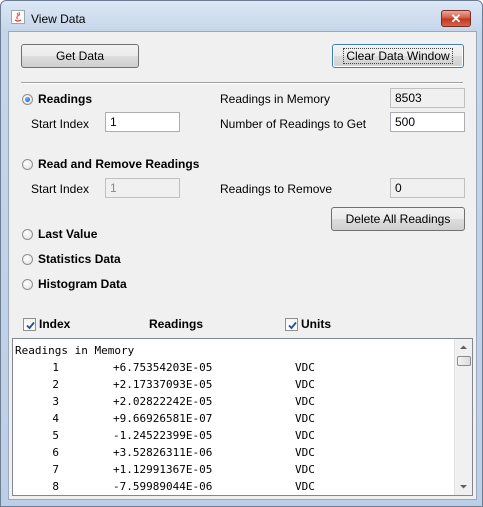  I want to click on title-bar: View Data ✕, so click(241, 18).